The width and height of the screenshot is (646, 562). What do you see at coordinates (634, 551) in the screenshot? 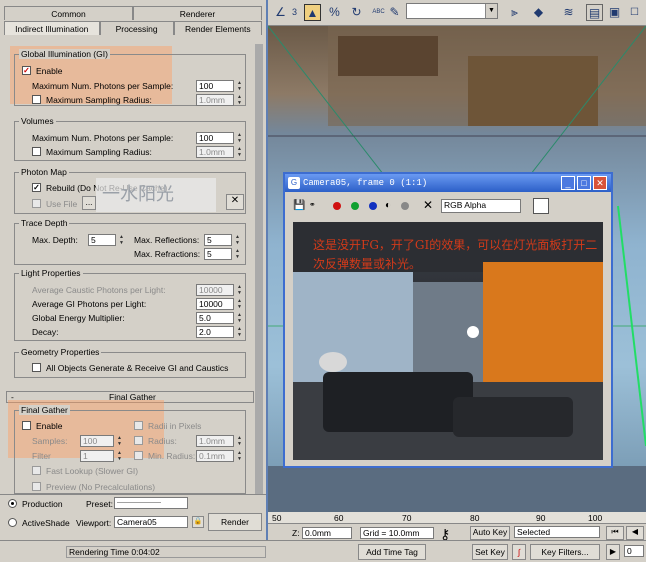
I see `frame-input: 0` at bounding box center [634, 551].